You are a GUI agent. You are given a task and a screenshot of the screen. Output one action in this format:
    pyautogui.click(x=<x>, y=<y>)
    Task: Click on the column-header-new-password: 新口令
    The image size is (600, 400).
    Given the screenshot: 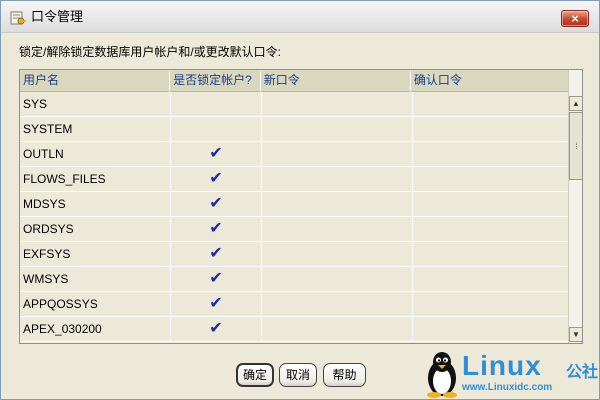 What is the action you would take?
    pyautogui.click(x=336, y=81)
    